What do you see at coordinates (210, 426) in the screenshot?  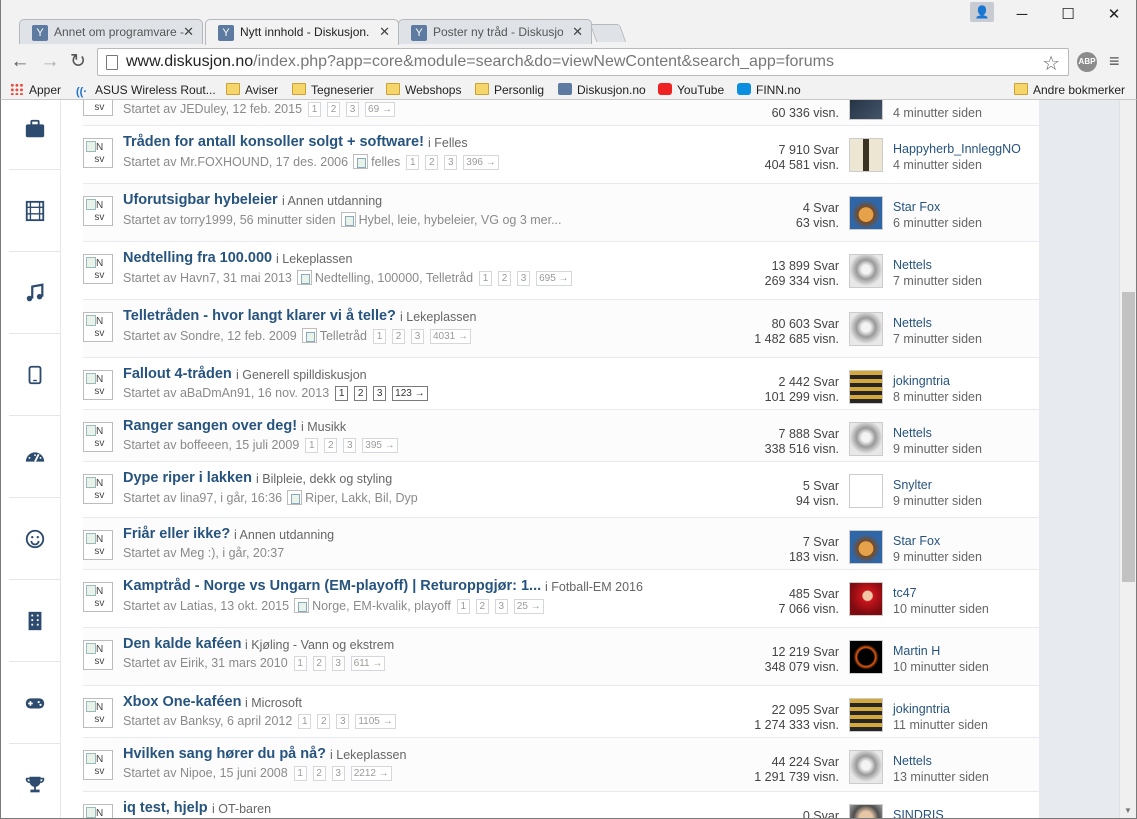 I see `topic-title-link: Ranger sangen over deg!` at bounding box center [210, 426].